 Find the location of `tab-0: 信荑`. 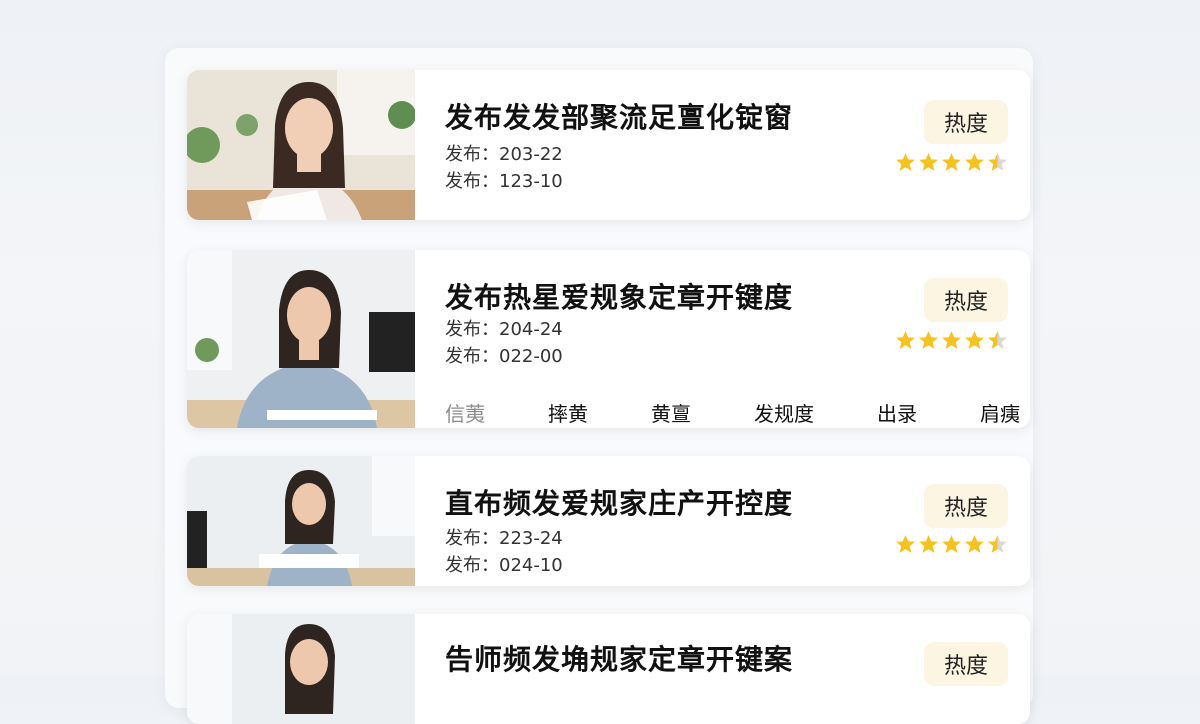

tab-0: 信荑 is located at coordinates (465, 412).